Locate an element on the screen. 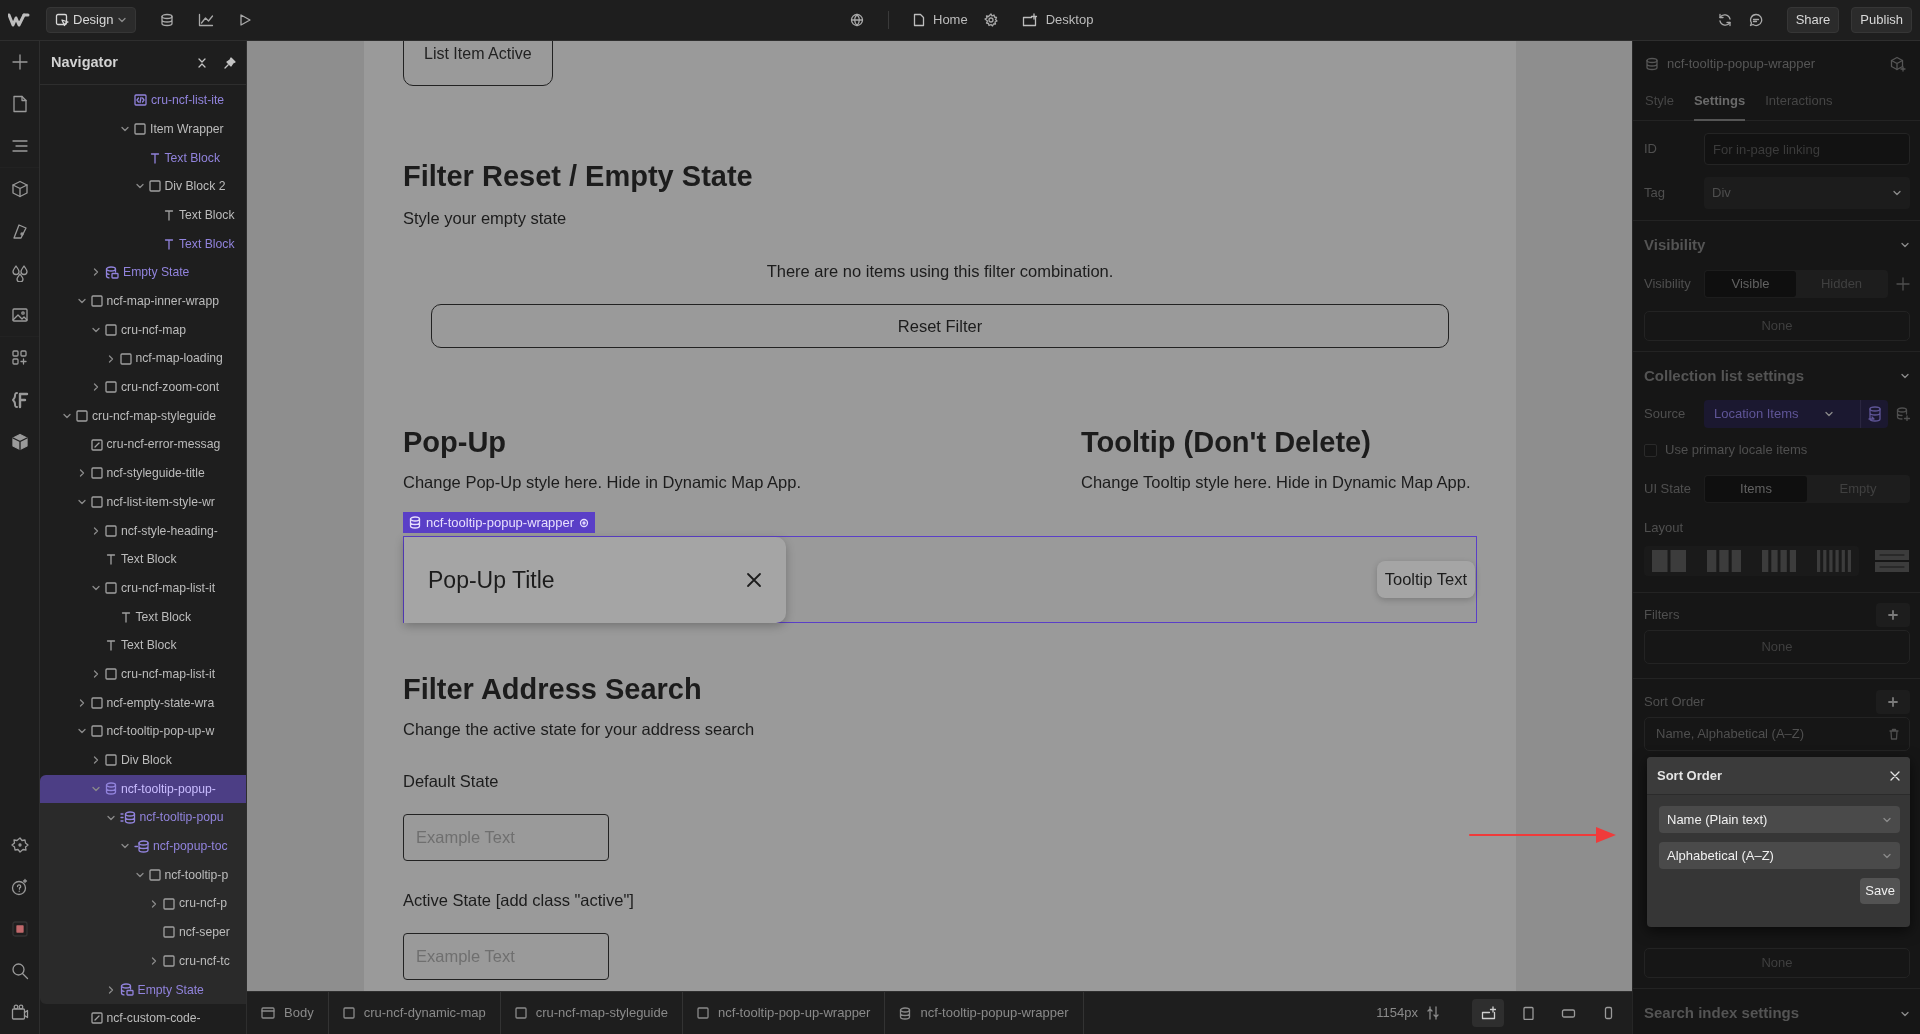 Image resolution: width=1920 pixels, height=1034 pixels. publish-button: Publish is located at coordinates (1881, 20).